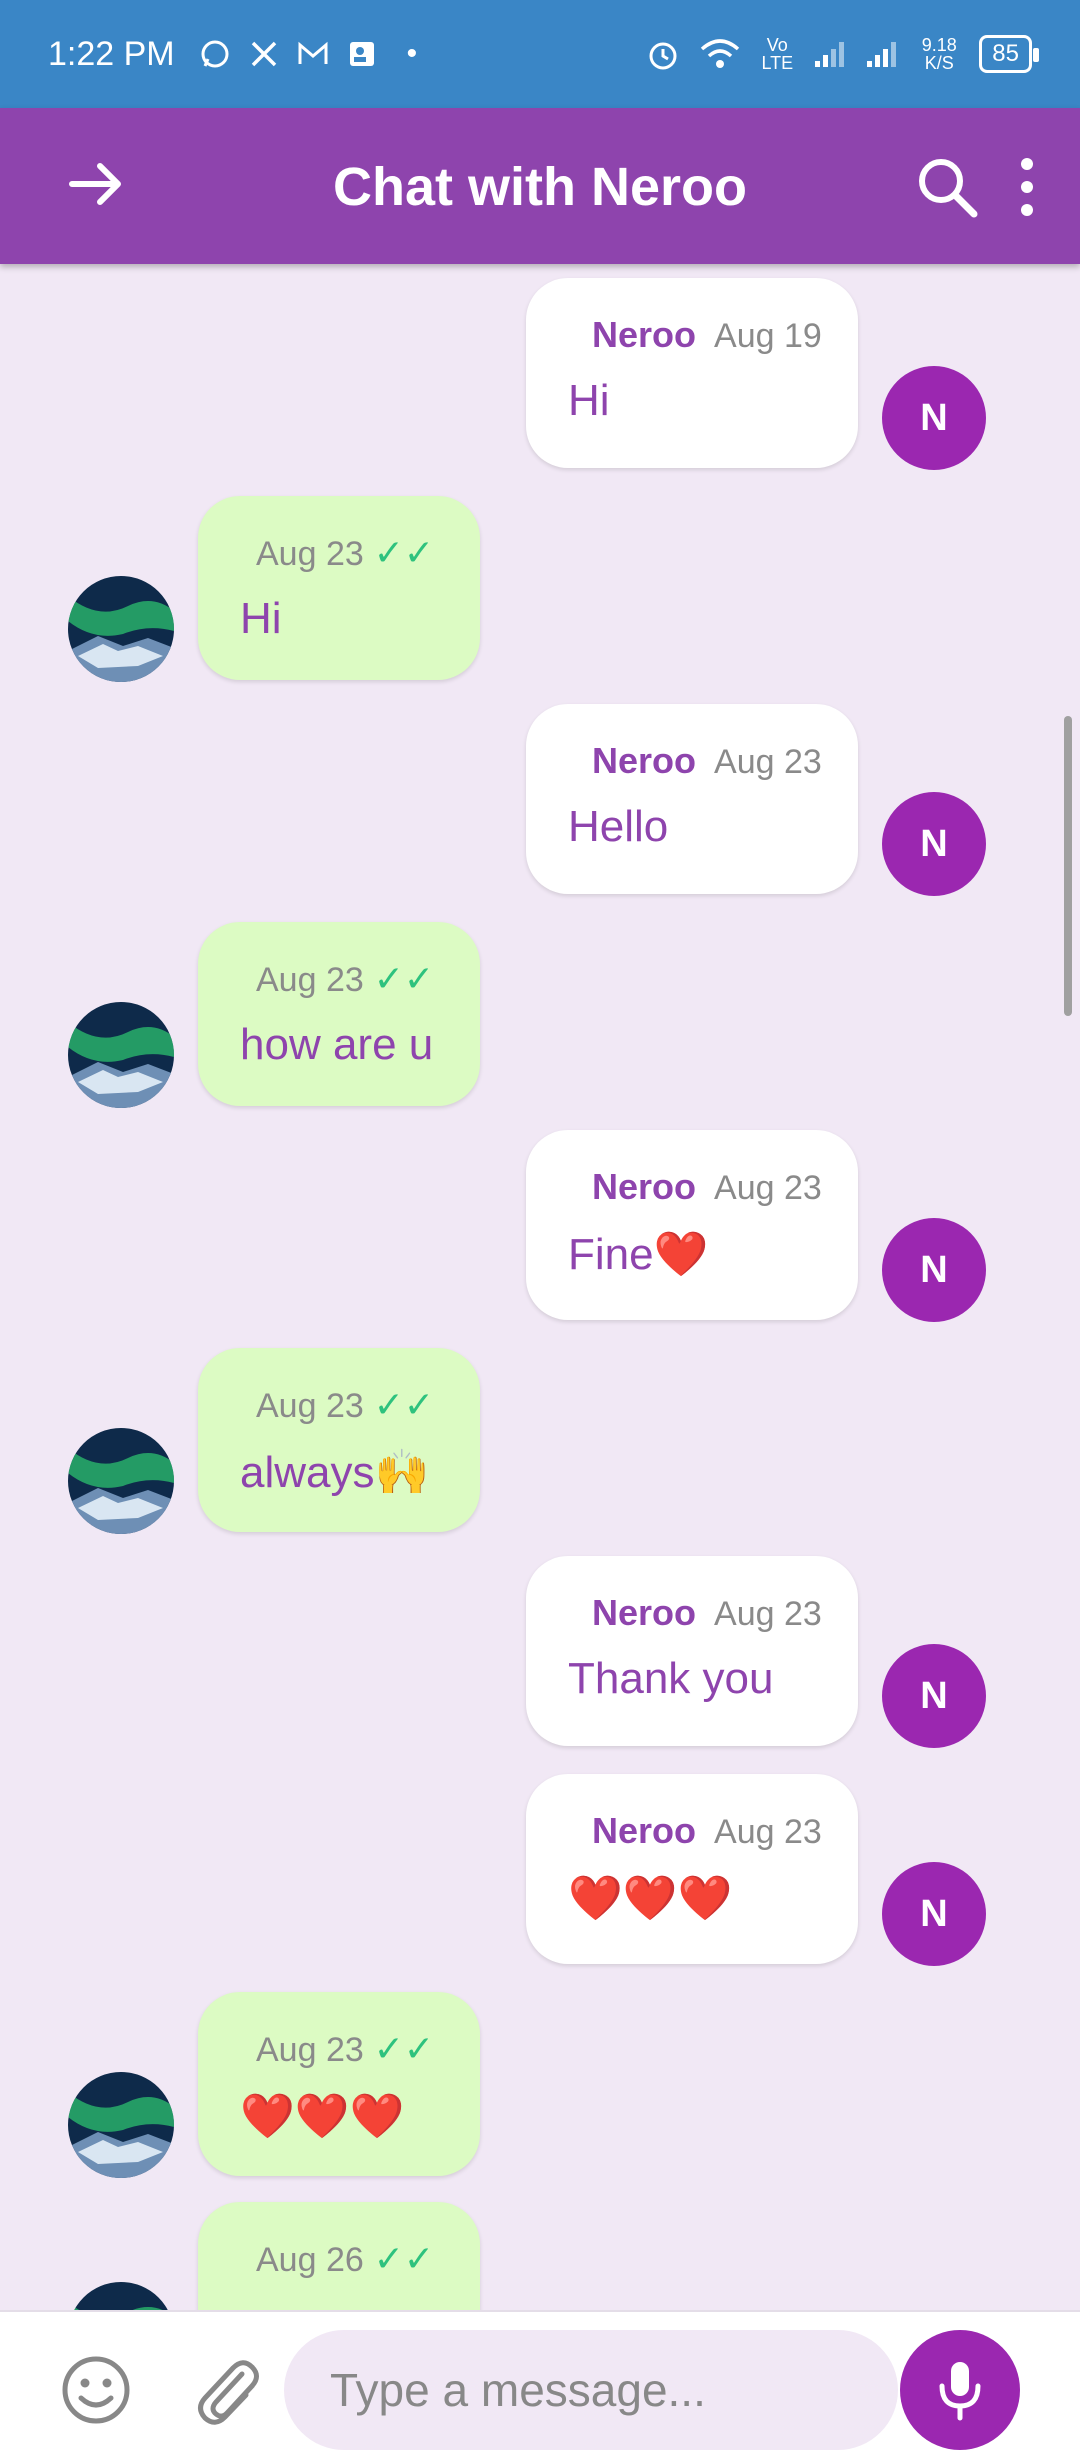  I want to click on message-text: how are u, so click(337, 1044).